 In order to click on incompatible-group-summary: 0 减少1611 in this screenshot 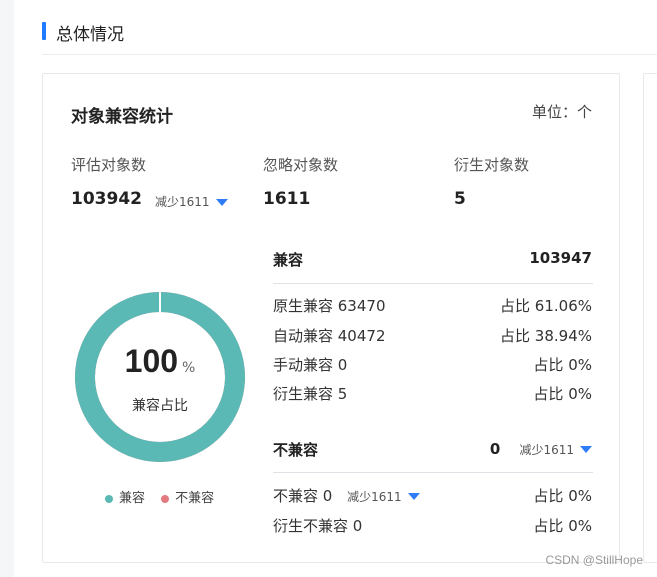, I will do `click(541, 448)`.